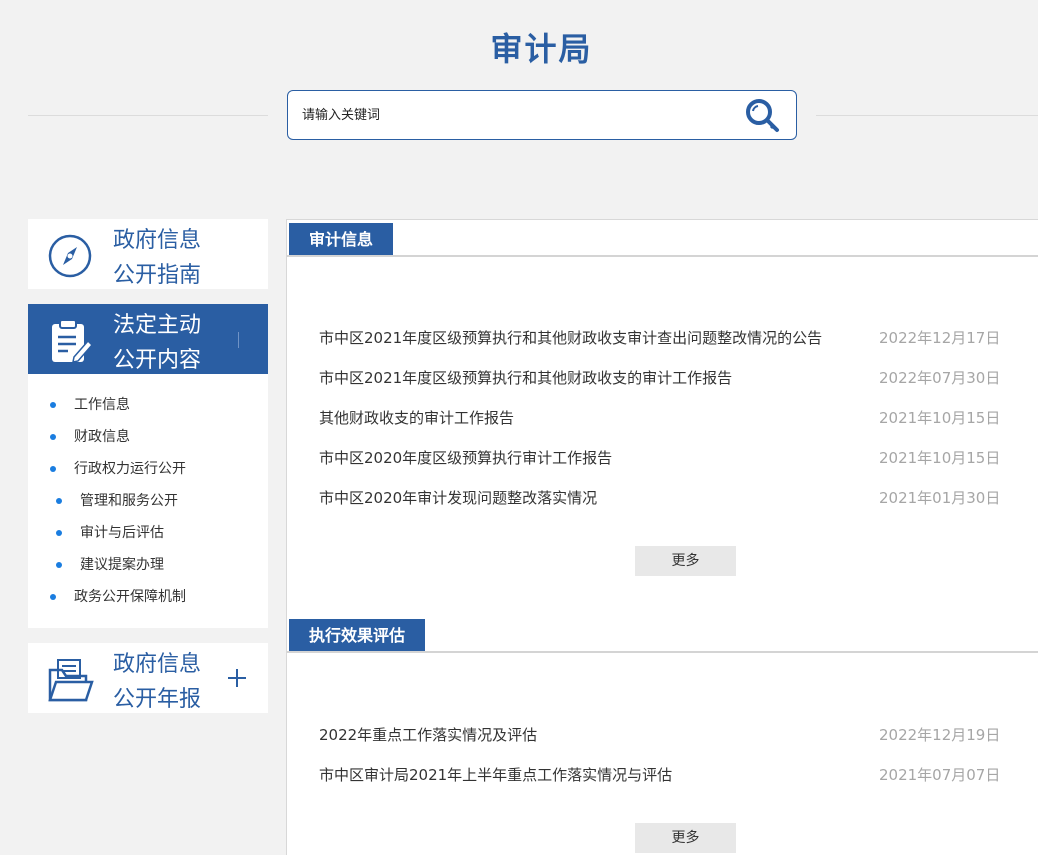 This screenshot has width=1038, height=855. I want to click on list-item-date: 2021年01月30日, so click(940, 498).